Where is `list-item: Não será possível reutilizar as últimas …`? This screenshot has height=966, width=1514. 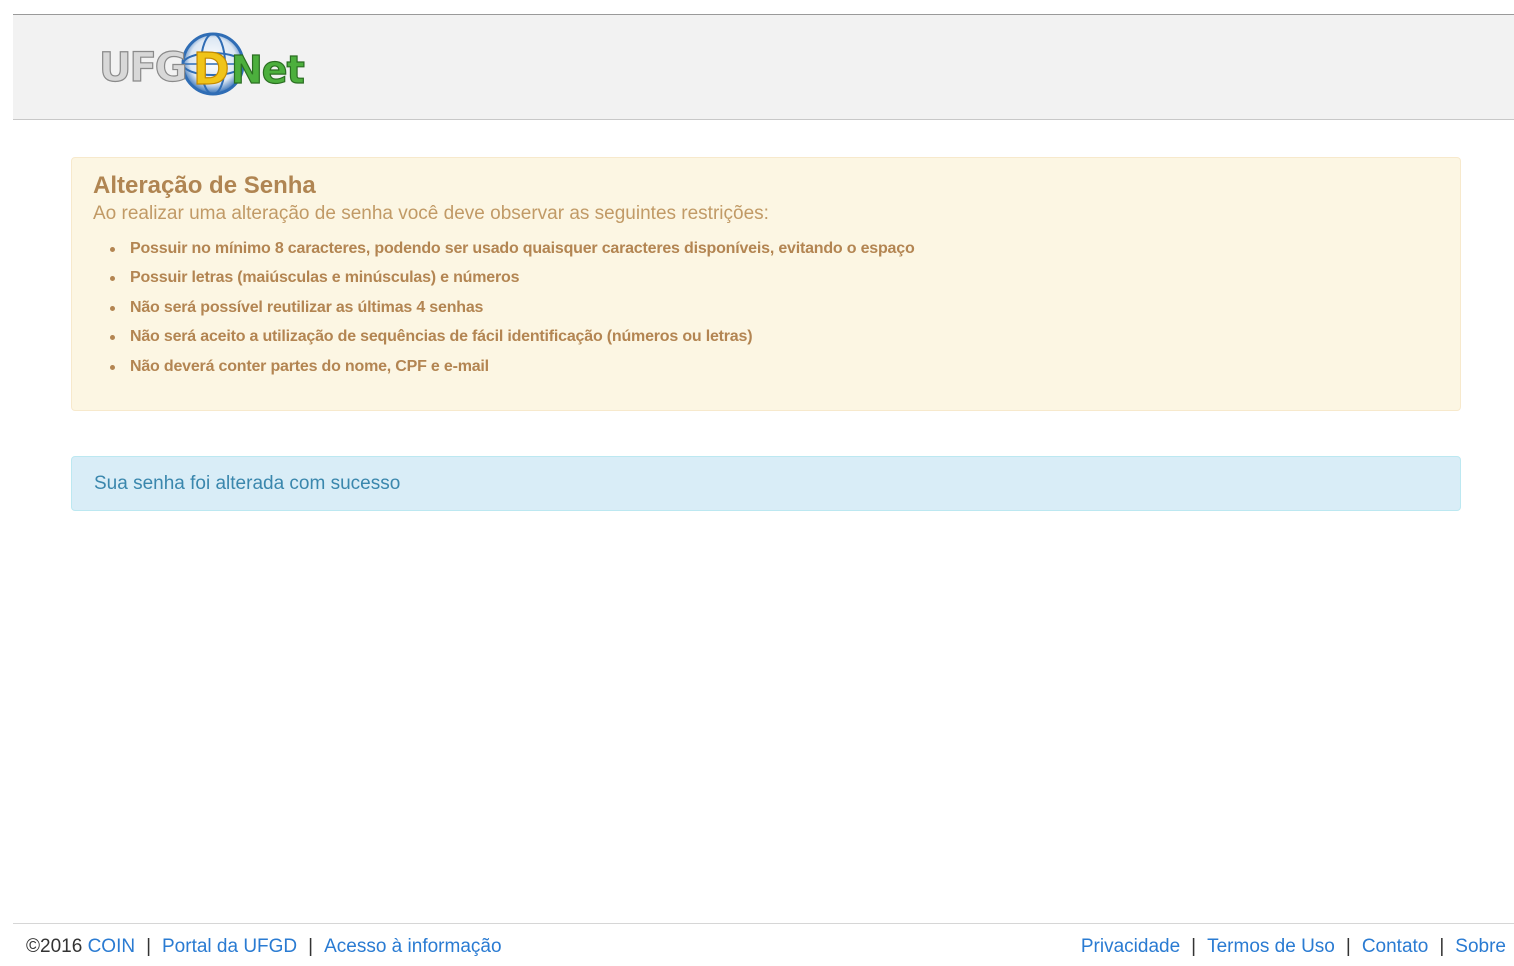
list-item: Não será possível reutilizar as últimas … is located at coordinates (766, 307).